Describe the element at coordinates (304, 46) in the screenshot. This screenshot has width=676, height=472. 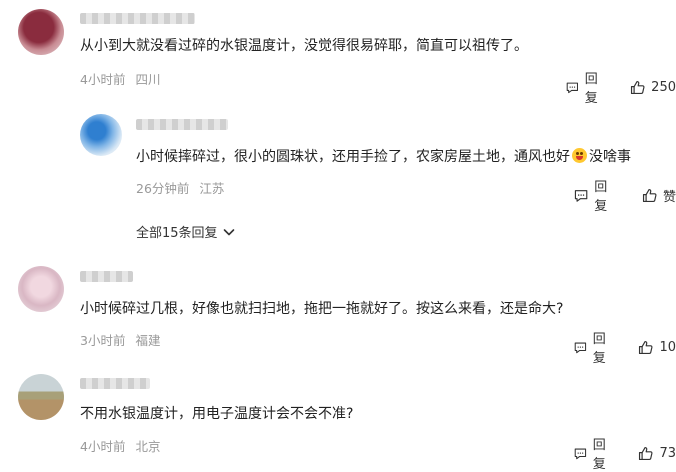
I see `comment-text: 从小到大就没看过碎的水银温度计，没觉得很易碎耶，简直可以祖传了。` at that location.